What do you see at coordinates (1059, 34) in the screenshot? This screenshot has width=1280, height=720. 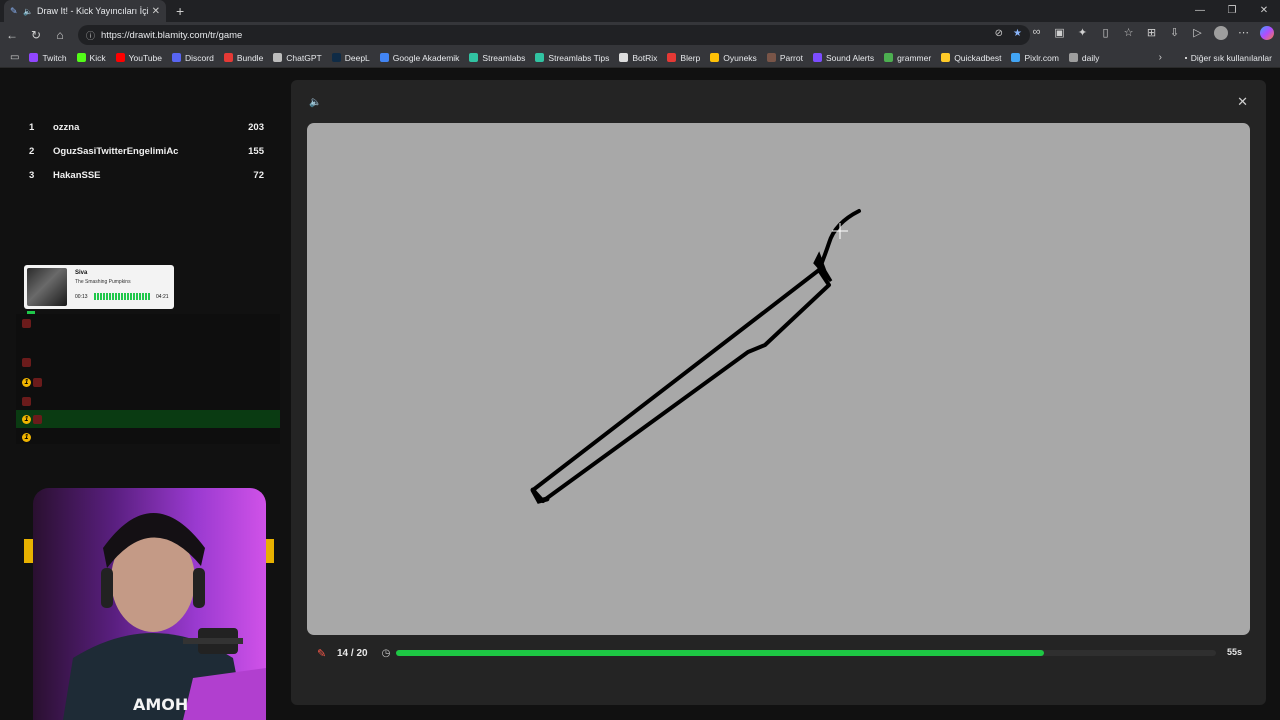 I see `extension-box-icon: ▣` at bounding box center [1059, 34].